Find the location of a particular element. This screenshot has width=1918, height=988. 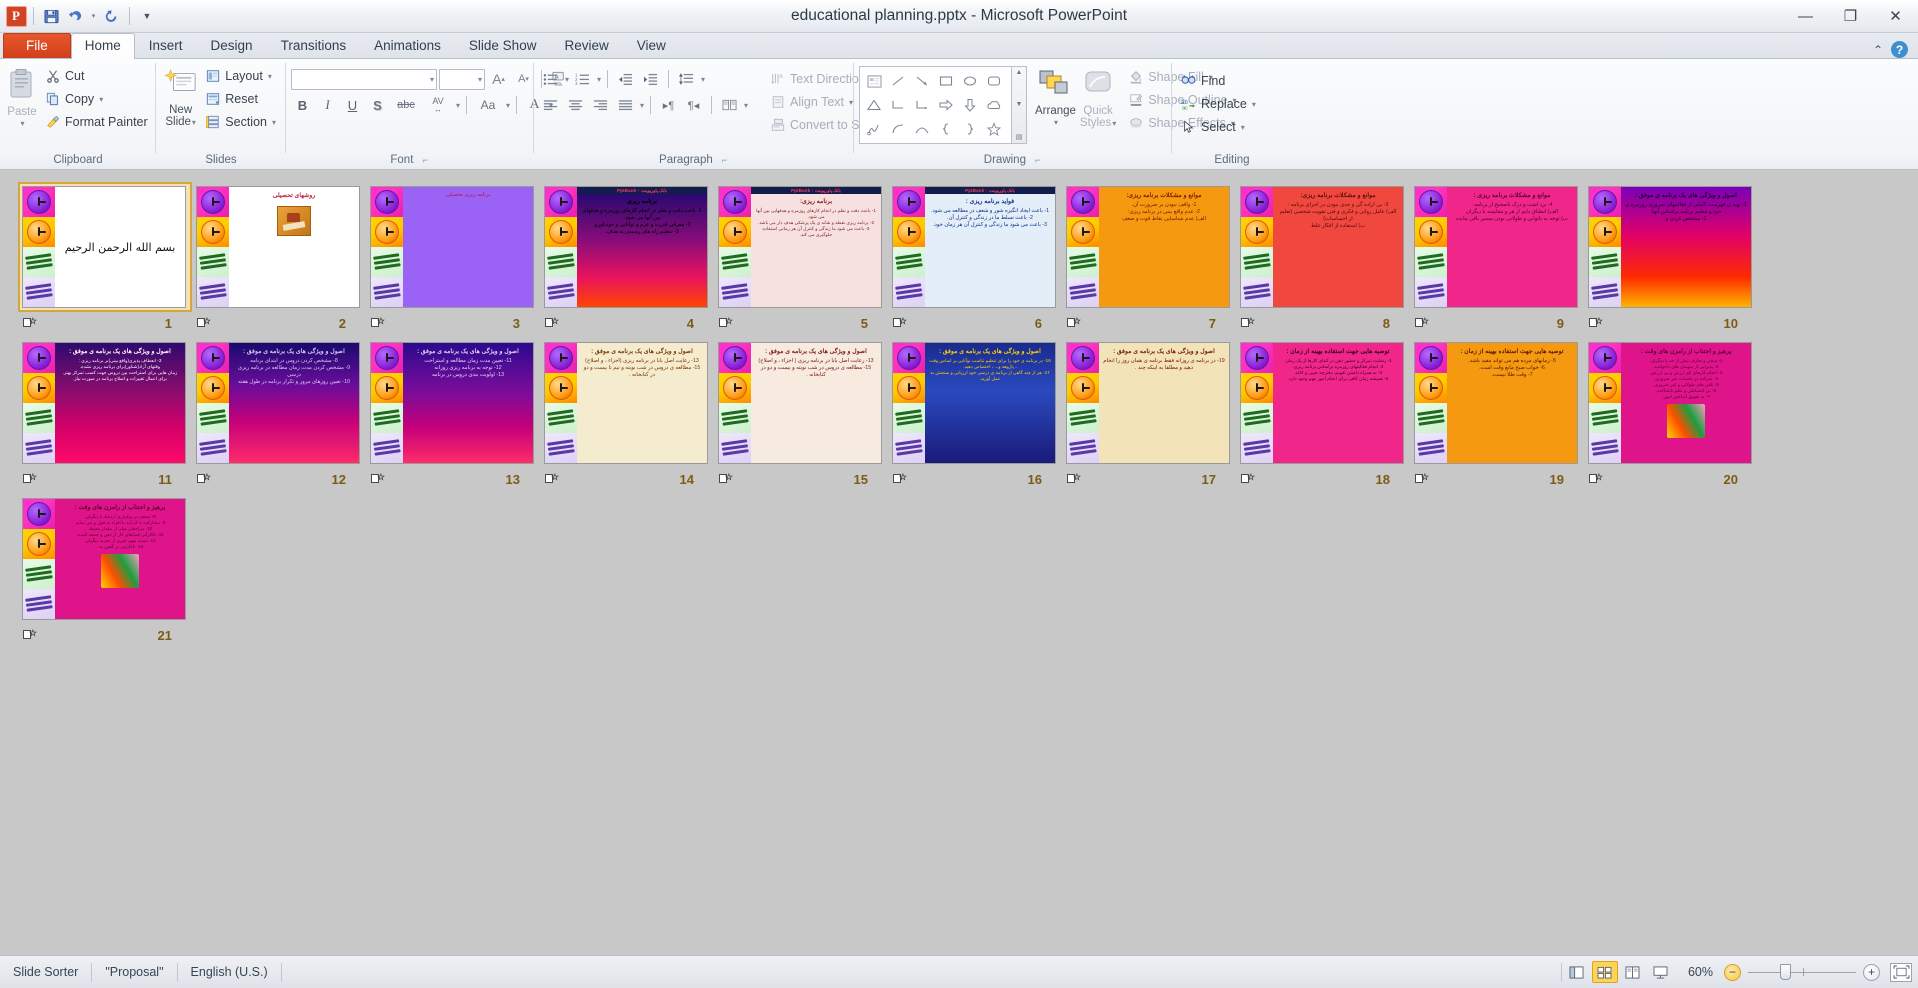

change-case-button: Aa is located at coordinates (488, 105).